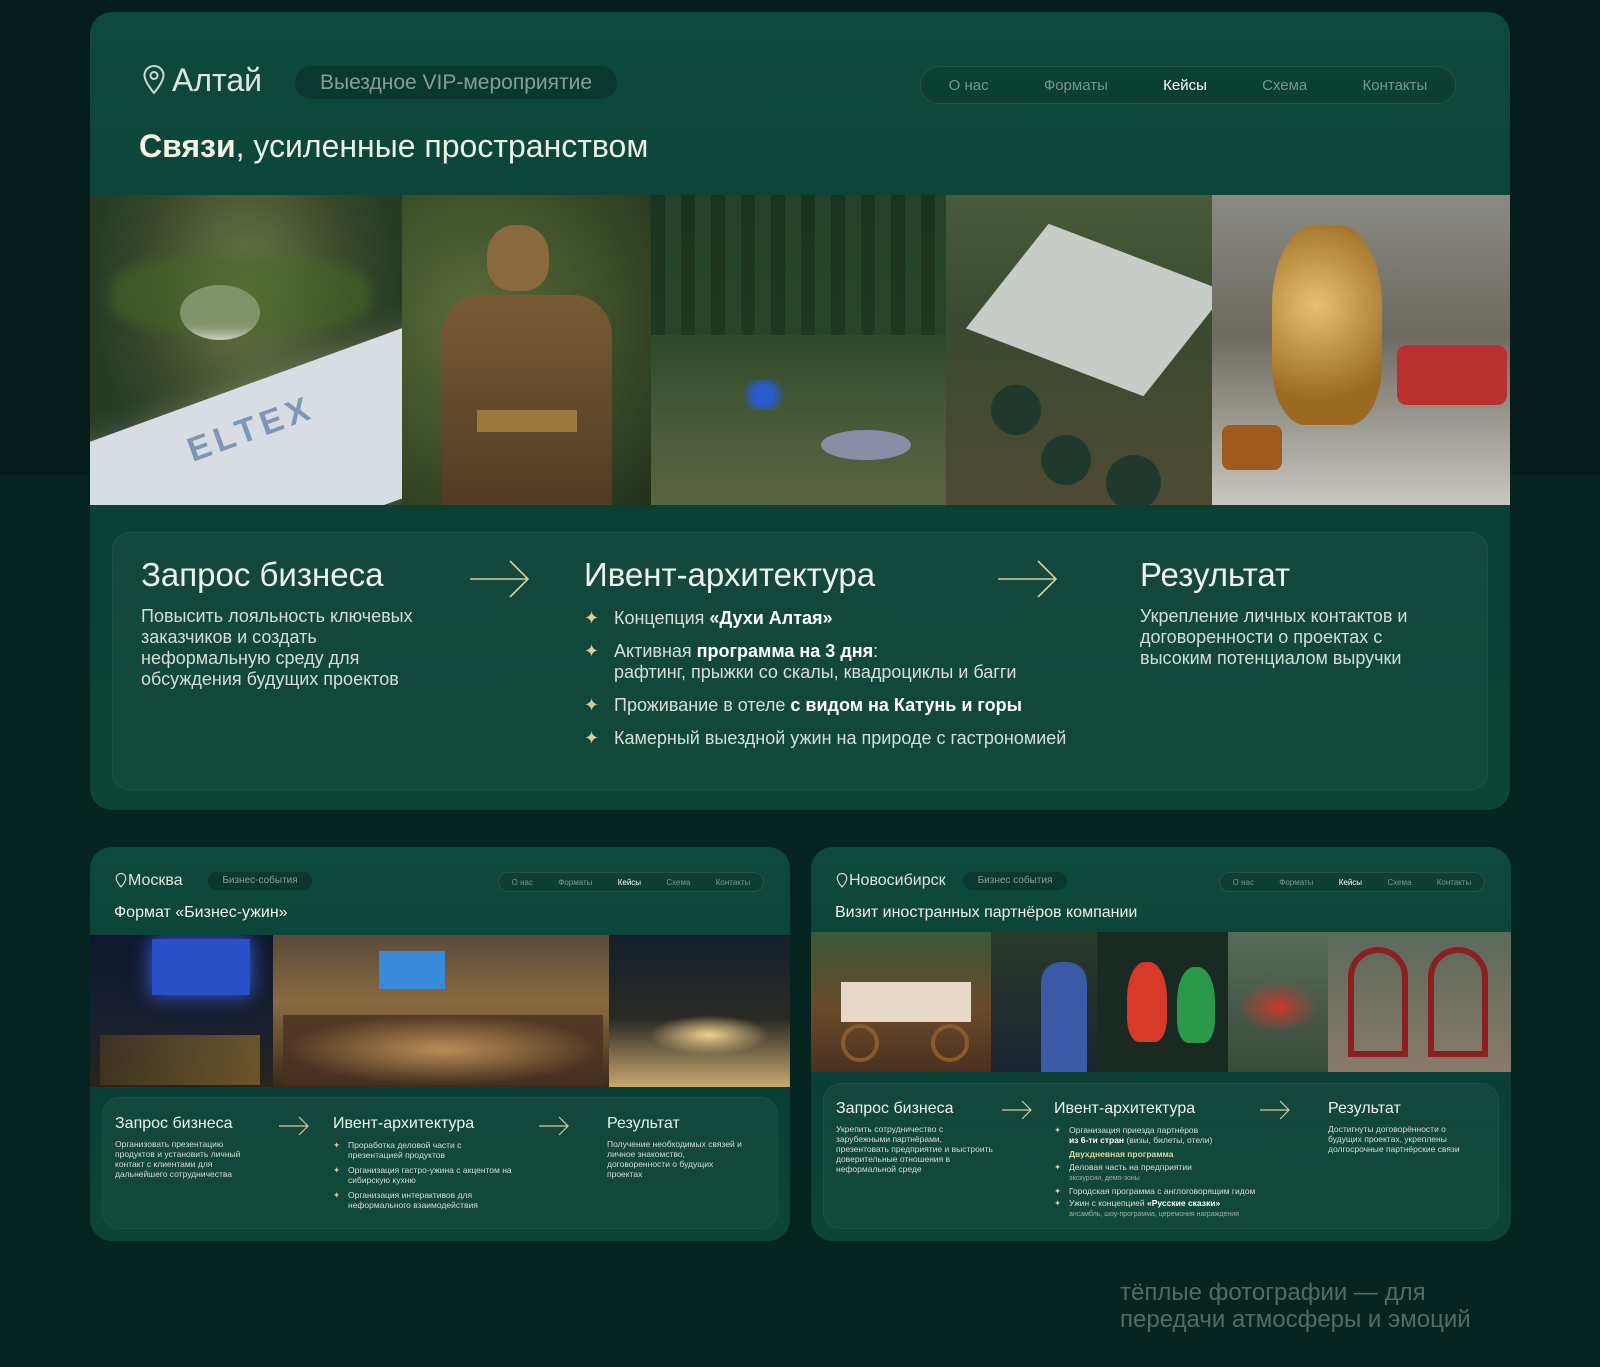  I want to click on photo-table-setting, so click(699, 1011).